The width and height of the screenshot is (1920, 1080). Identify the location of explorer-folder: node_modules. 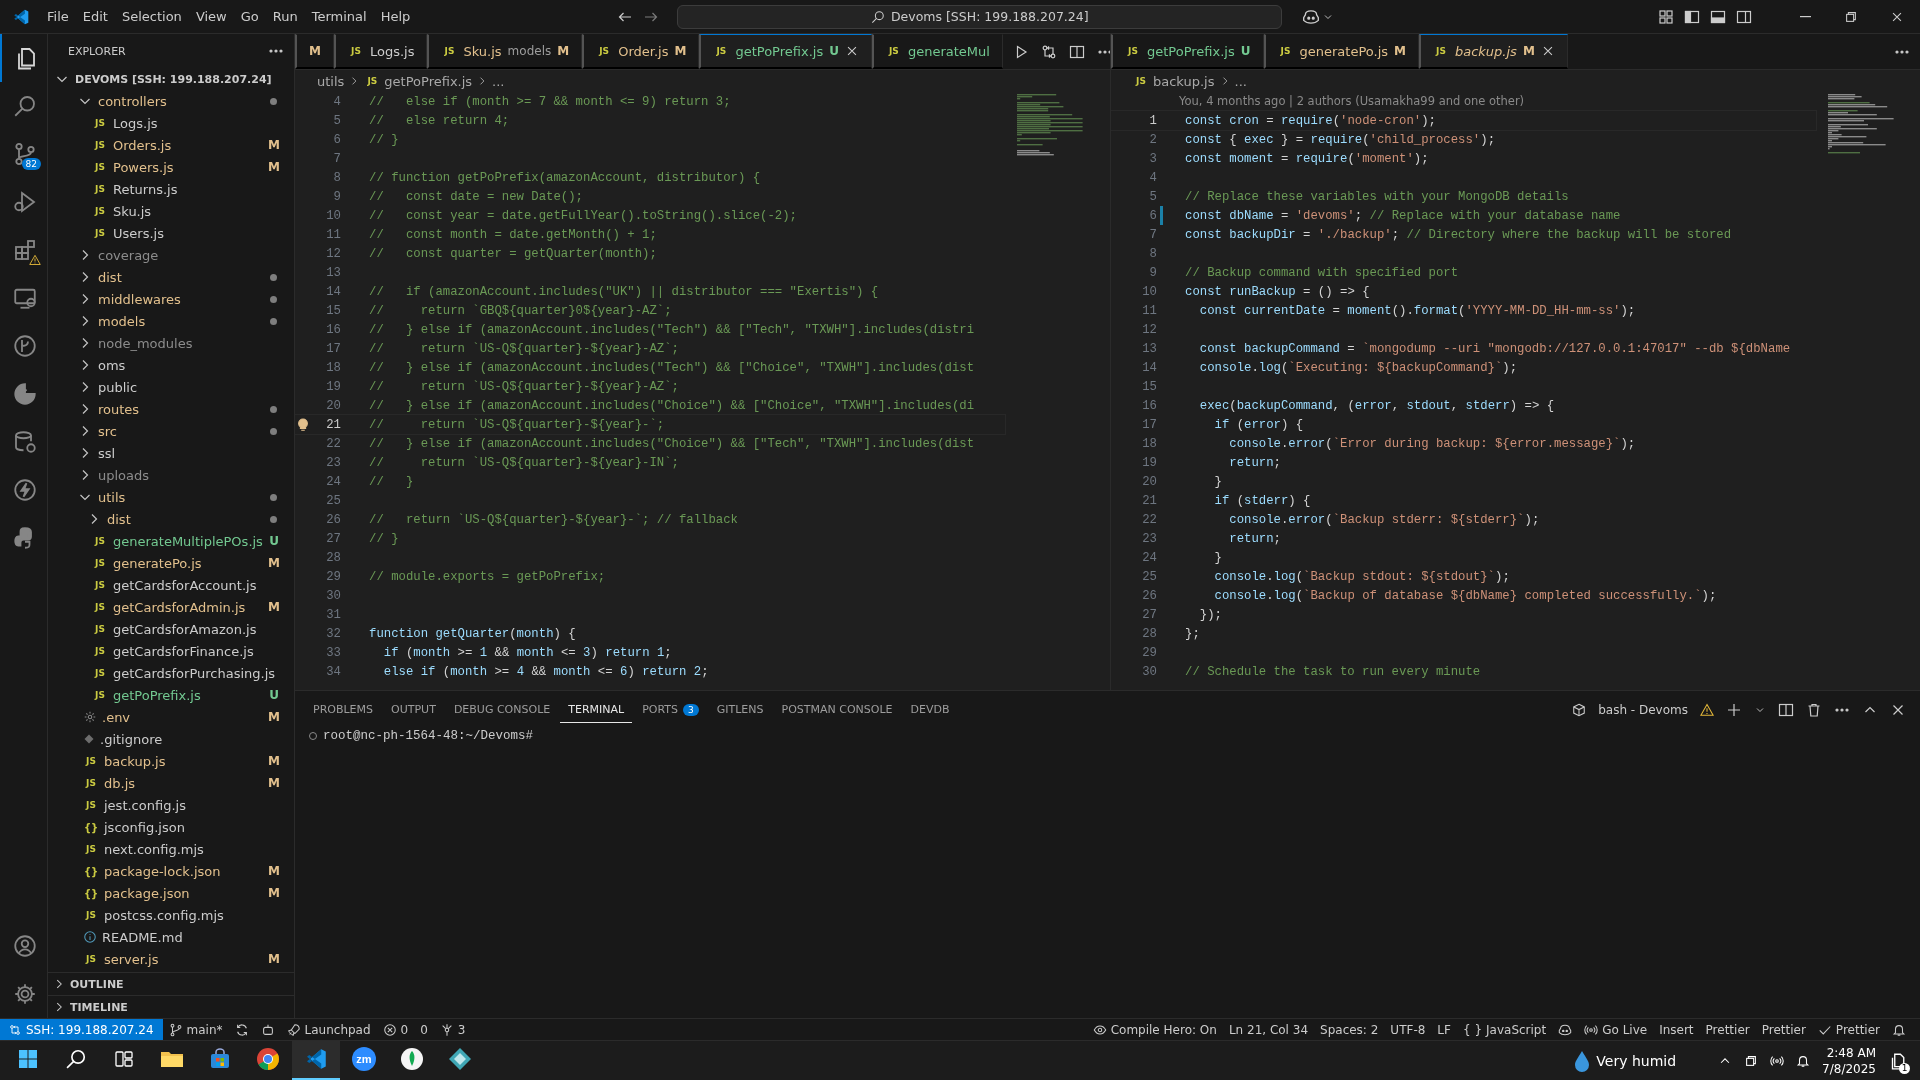
(189, 343).